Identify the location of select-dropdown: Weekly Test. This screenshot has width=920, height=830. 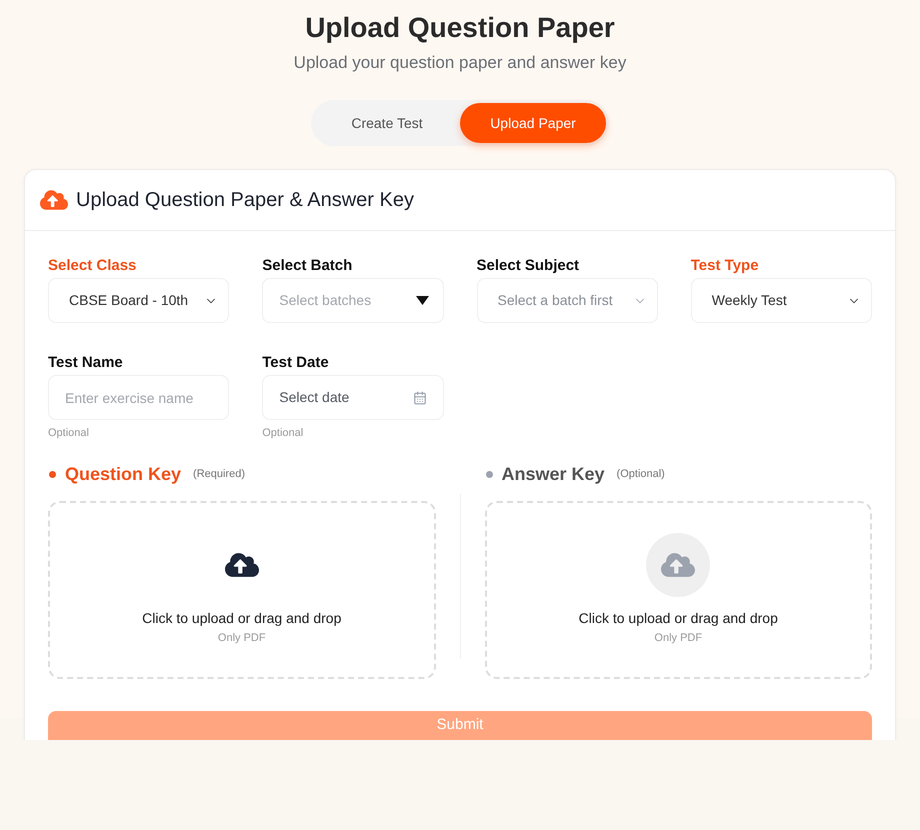
(781, 300).